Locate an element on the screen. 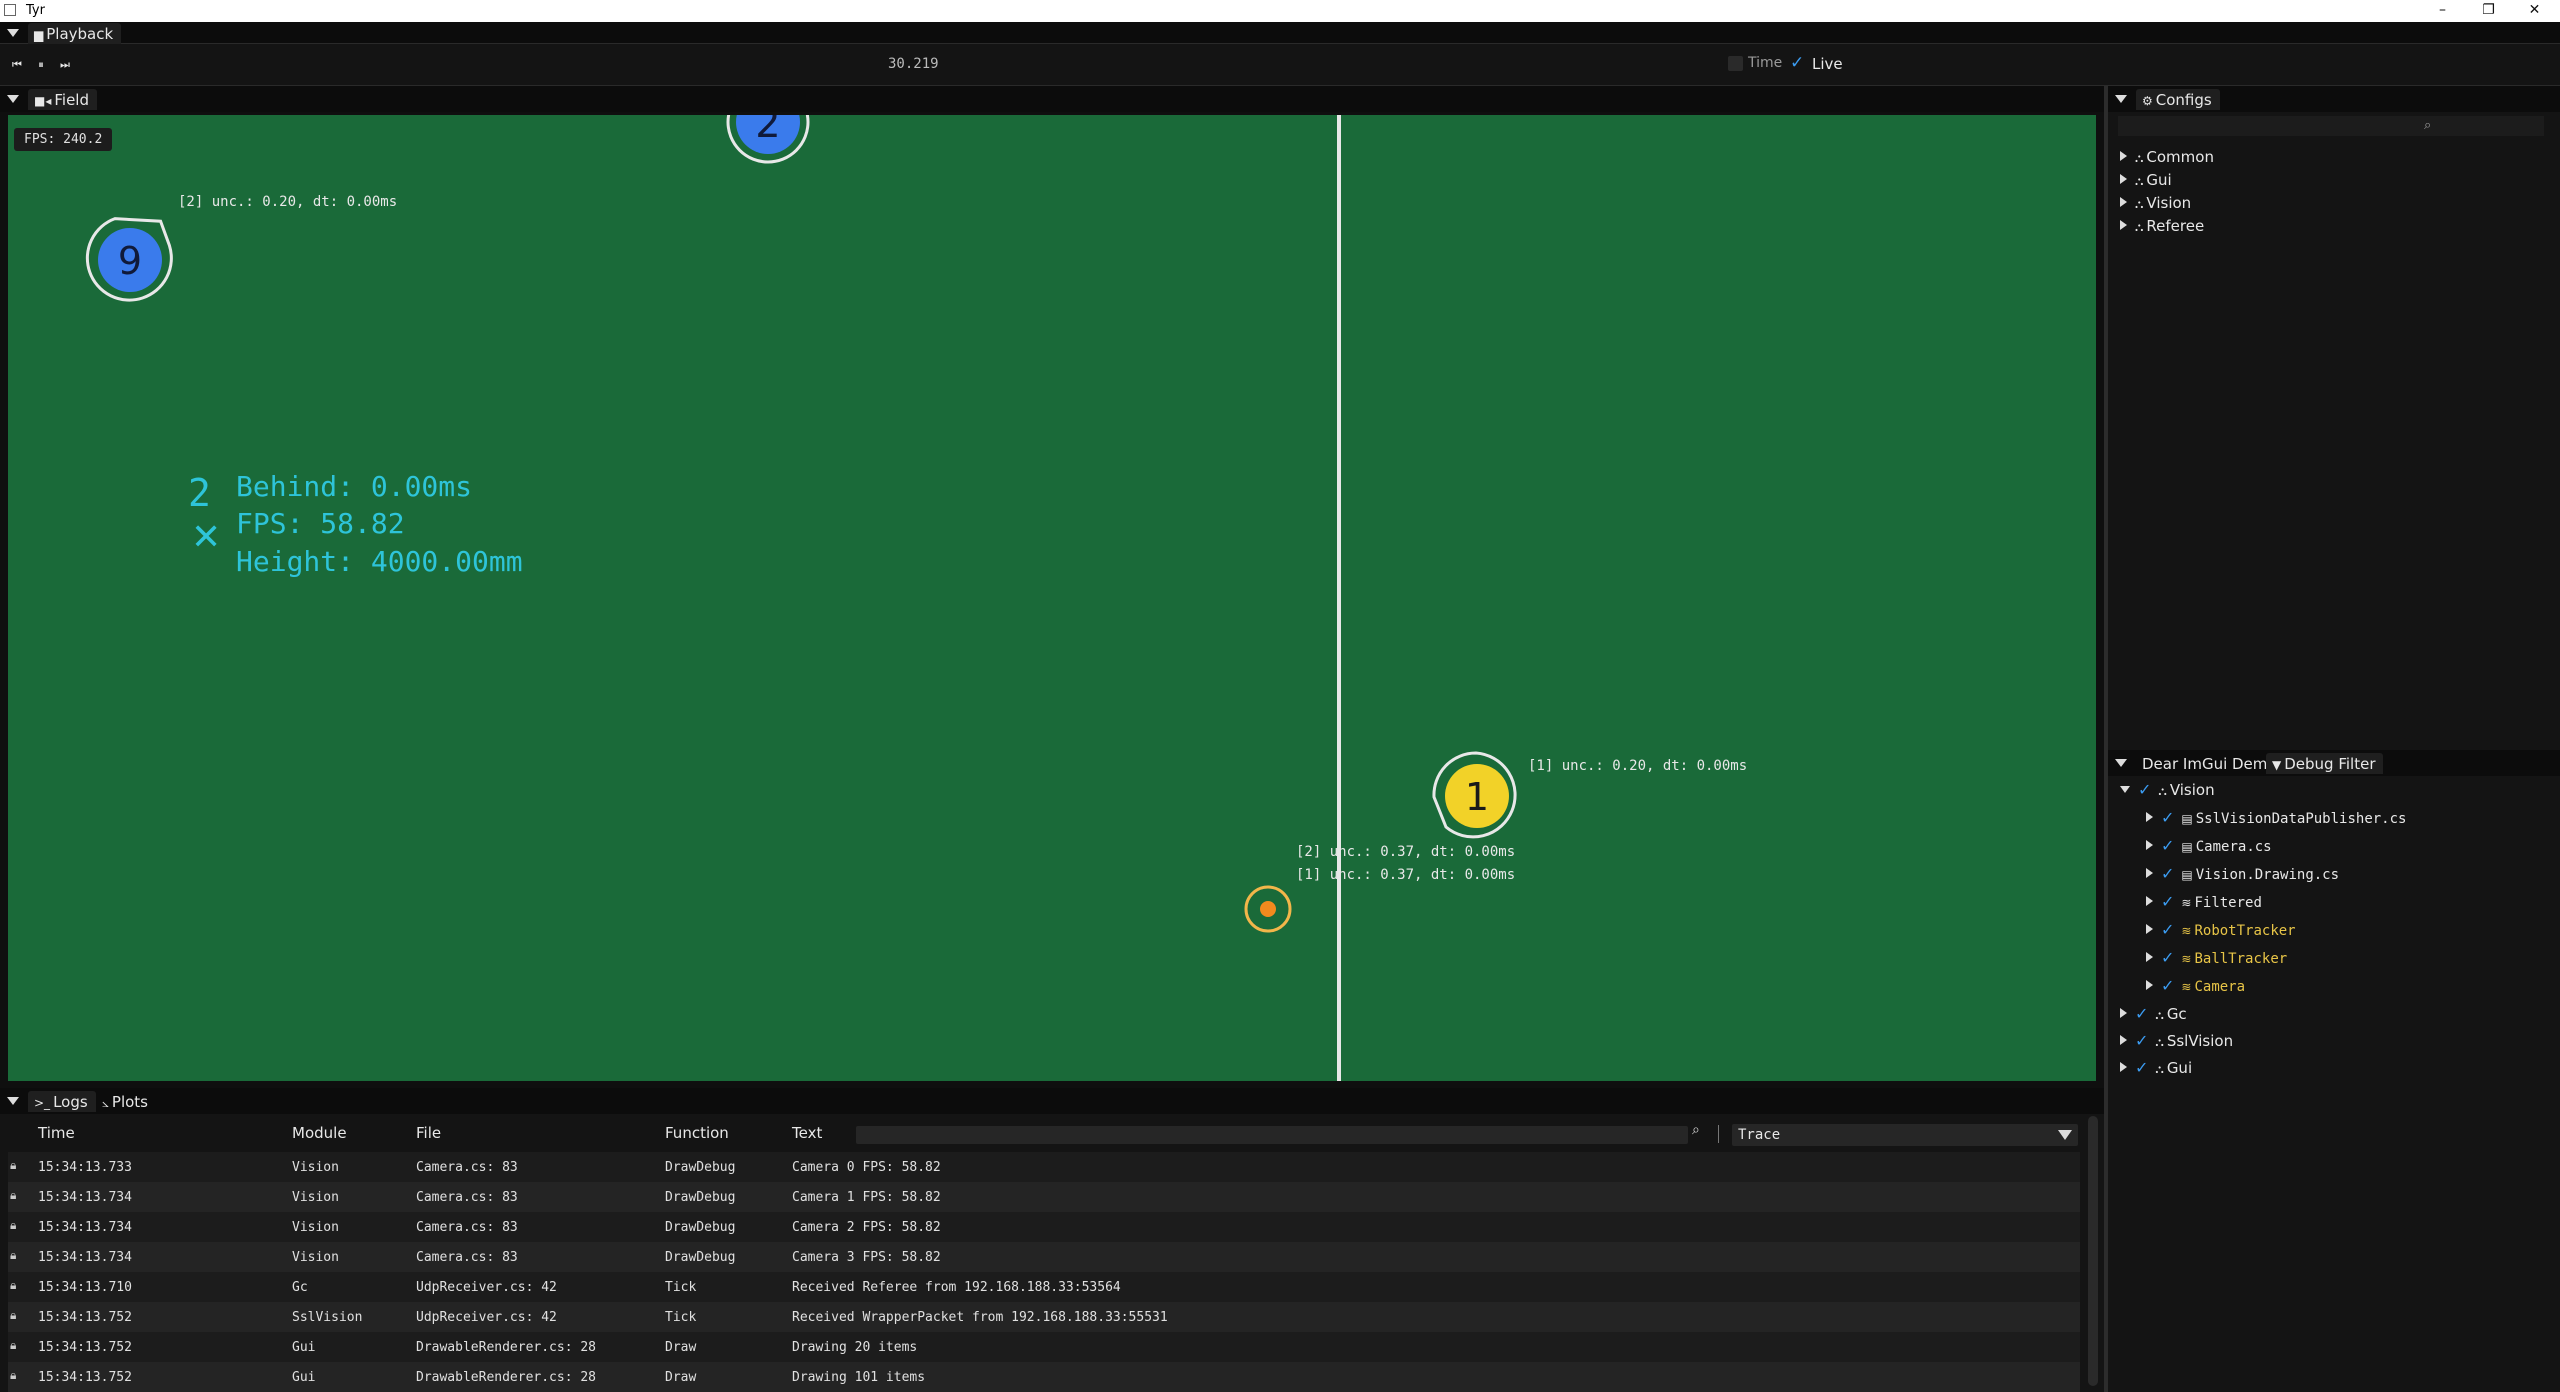 The image size is (2560, 1392). col-module: Module is located at coordinates (319, 1133).